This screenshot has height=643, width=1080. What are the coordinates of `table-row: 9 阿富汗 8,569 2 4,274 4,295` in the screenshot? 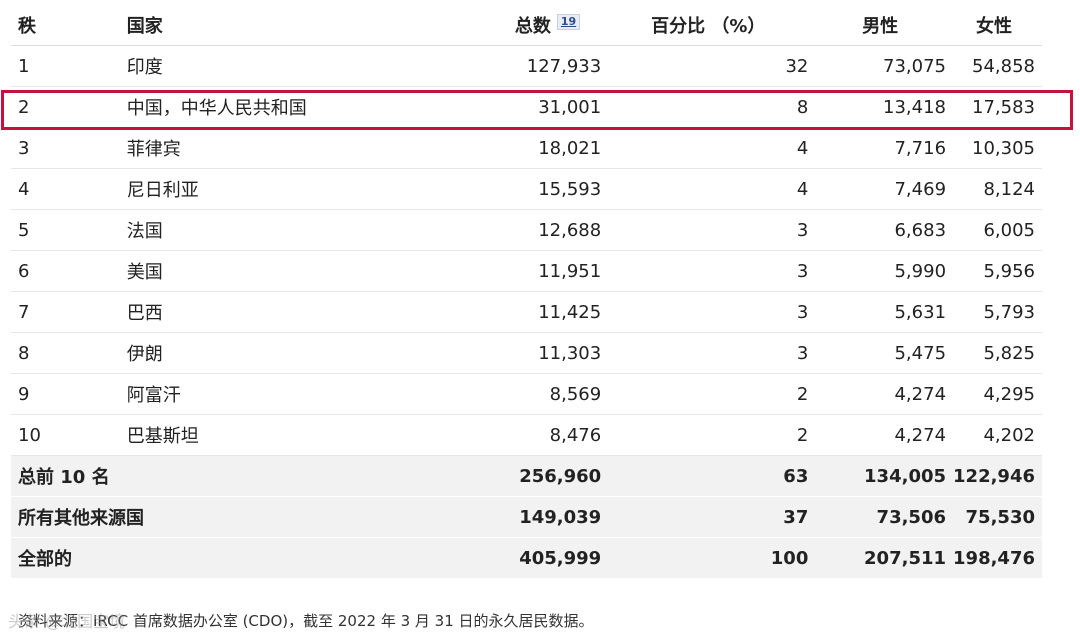 It's located at (526, 394).